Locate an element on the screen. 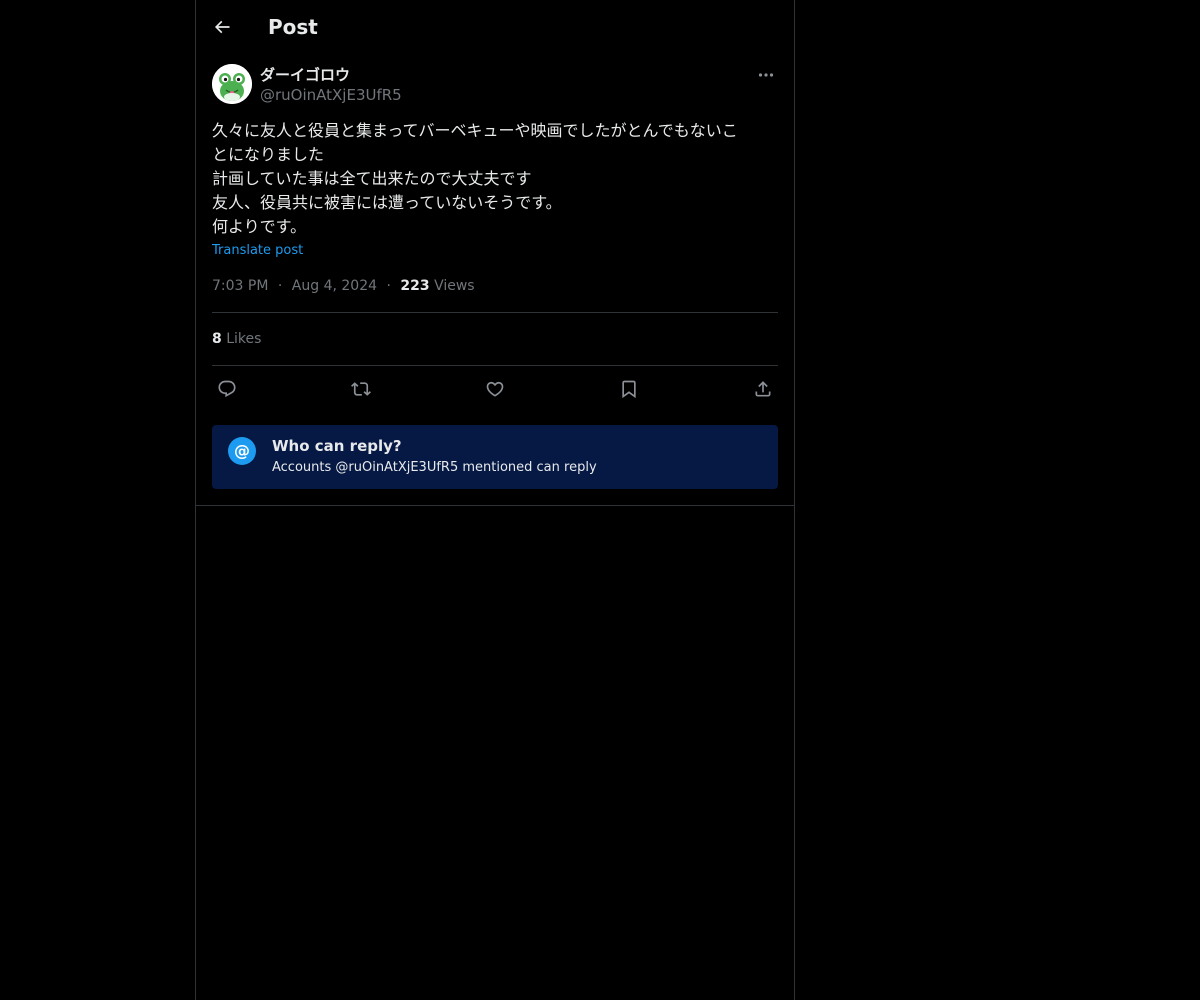  views-label: Views is located at coordinates (454, 286).